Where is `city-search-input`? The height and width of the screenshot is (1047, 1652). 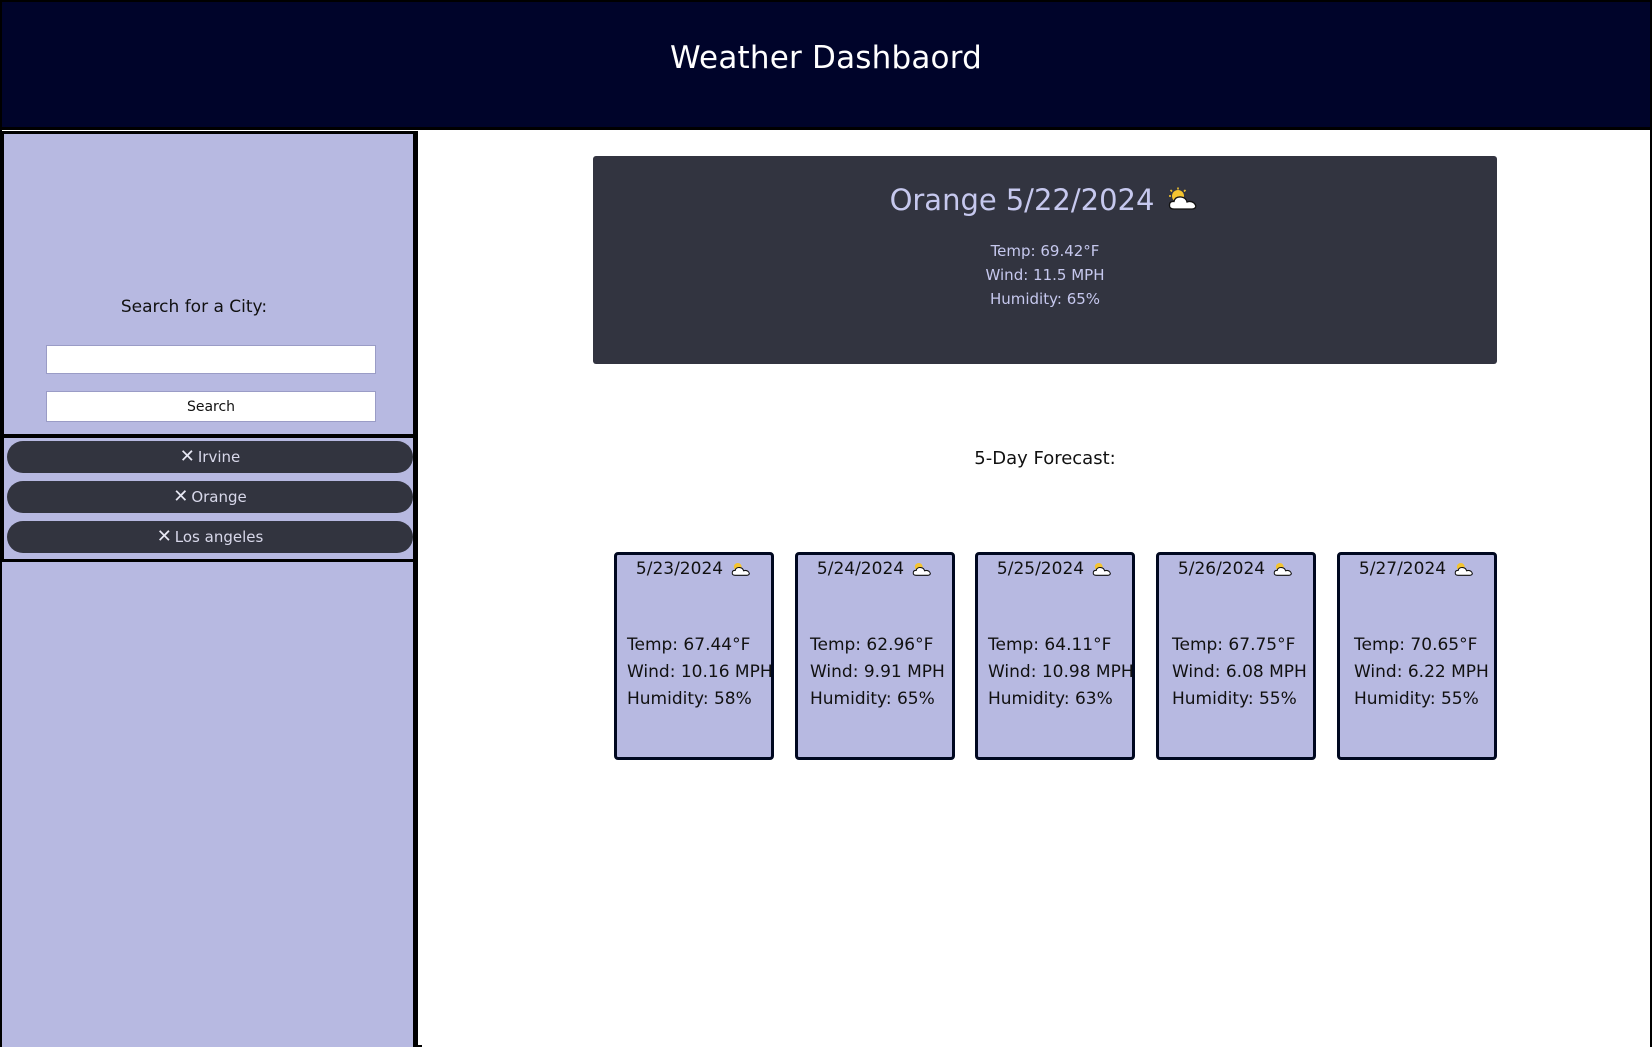 city-search-input is located at coordinates (211, 359).